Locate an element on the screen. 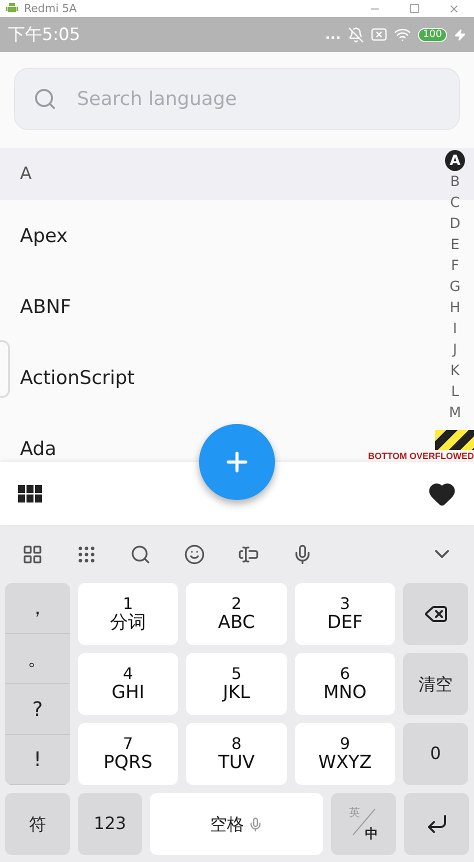 This screenshot has height=862, width=474. number-key: 3 DEF is located at coordinates (345, 614).